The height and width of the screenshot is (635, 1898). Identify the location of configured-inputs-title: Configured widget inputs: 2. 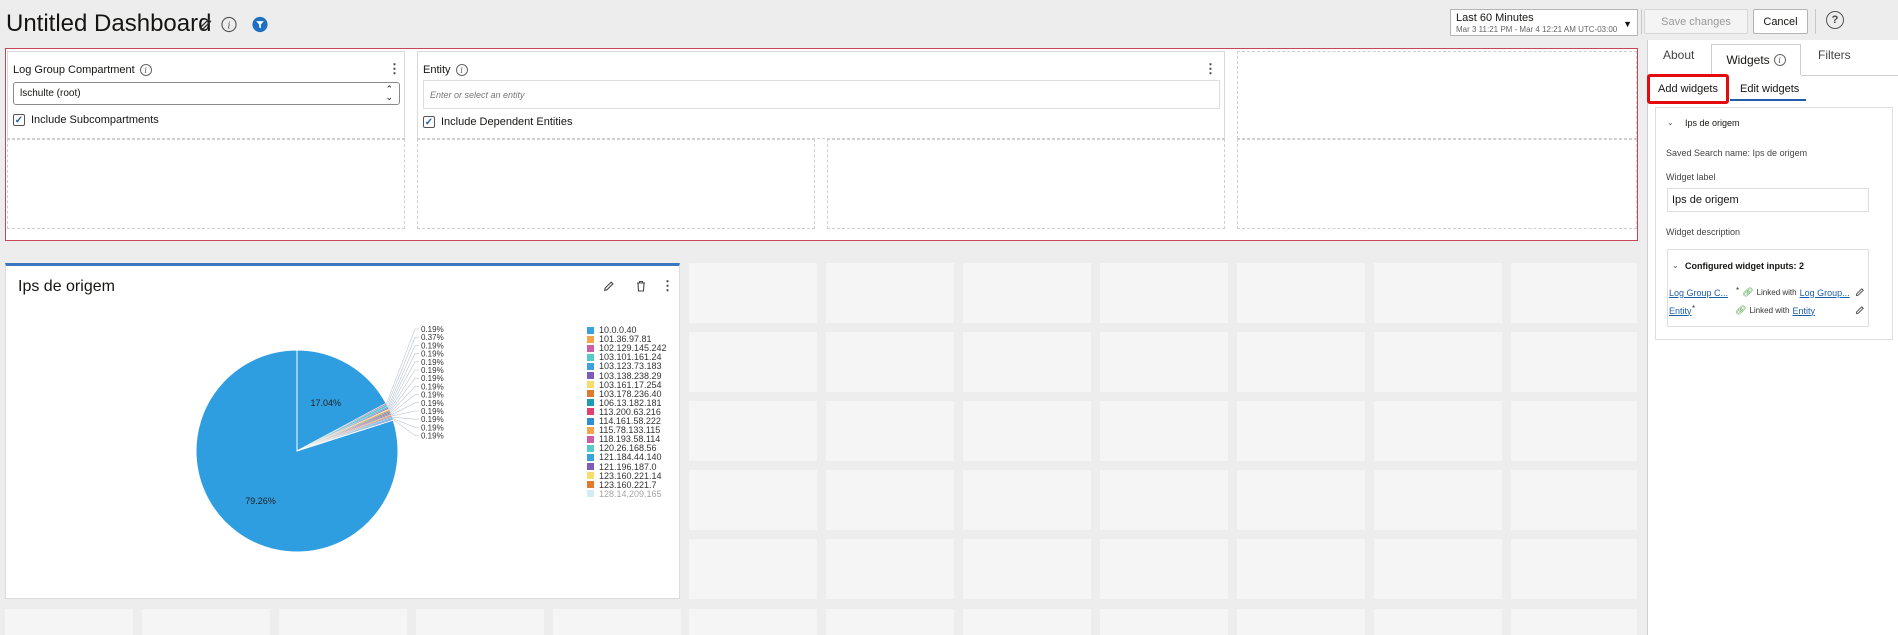
(1744, 266).